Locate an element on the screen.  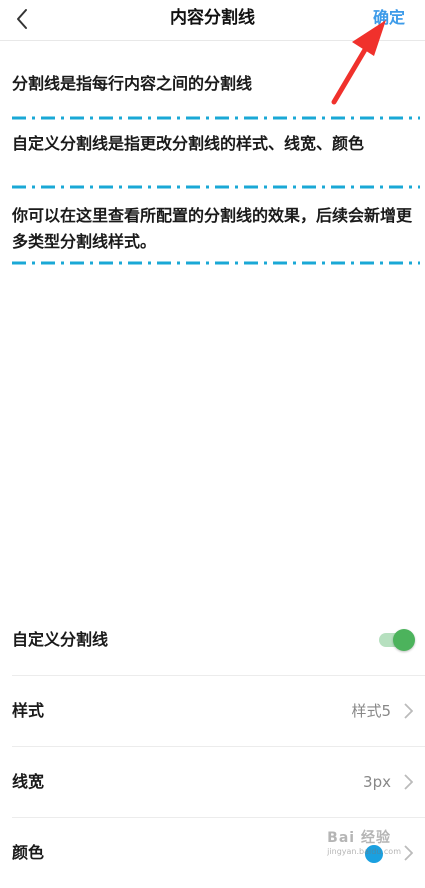
custom-divider-row: 自定义分割线 is located at coordinates (218, 640).